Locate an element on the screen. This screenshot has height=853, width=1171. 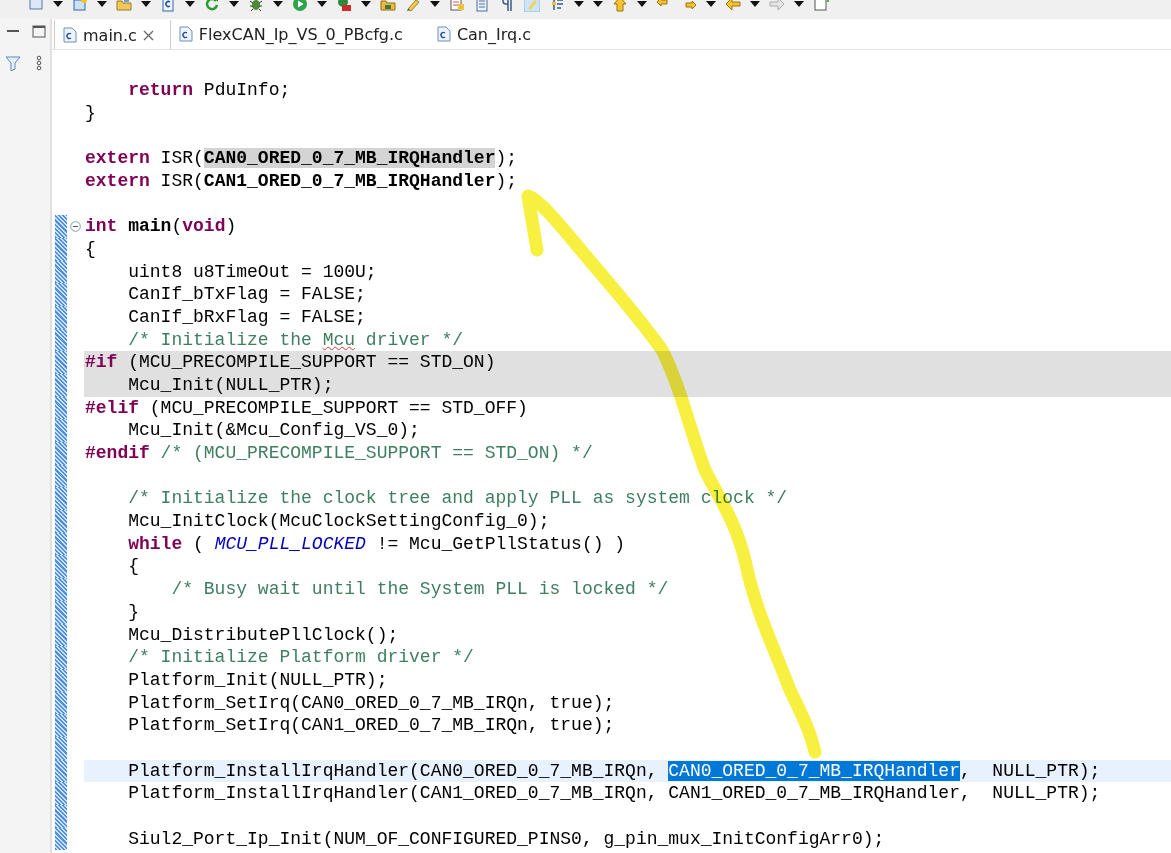
code-line: #elif (MCU_PRECOMPILE_SUPPORT == STD_OFF) is located at coordinates (306, 407).